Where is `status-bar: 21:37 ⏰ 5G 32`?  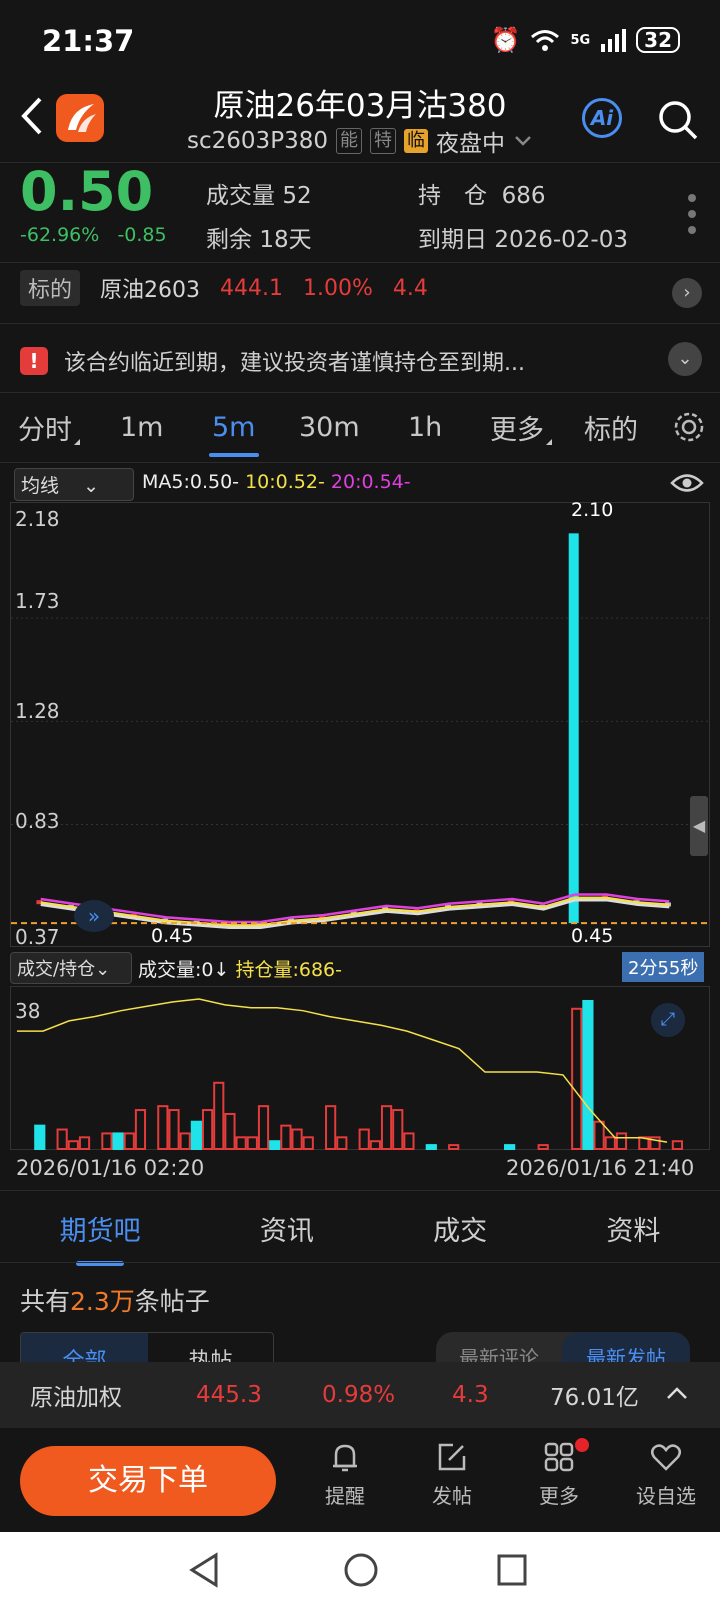
status-bar: 21:37 ⏰ 5G 32 is located at coordinates (360, 40).